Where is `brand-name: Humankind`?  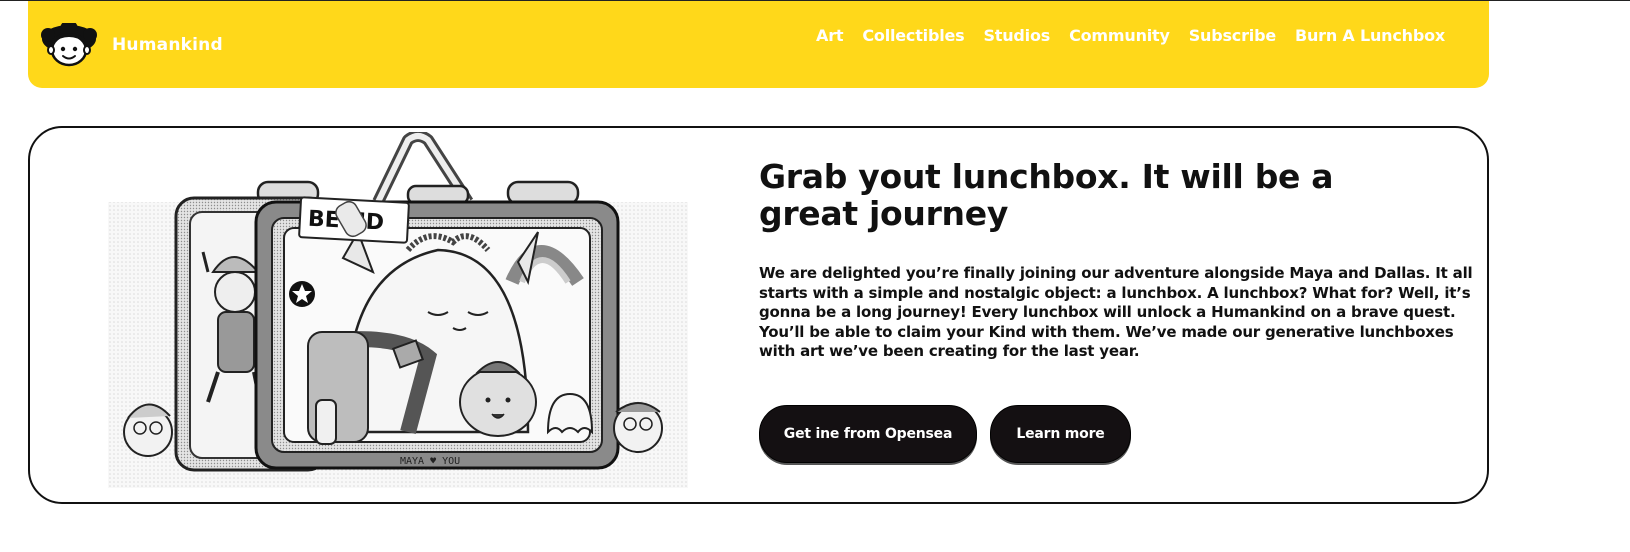 brand-name: Humankind is located at coordinates (167, 45).